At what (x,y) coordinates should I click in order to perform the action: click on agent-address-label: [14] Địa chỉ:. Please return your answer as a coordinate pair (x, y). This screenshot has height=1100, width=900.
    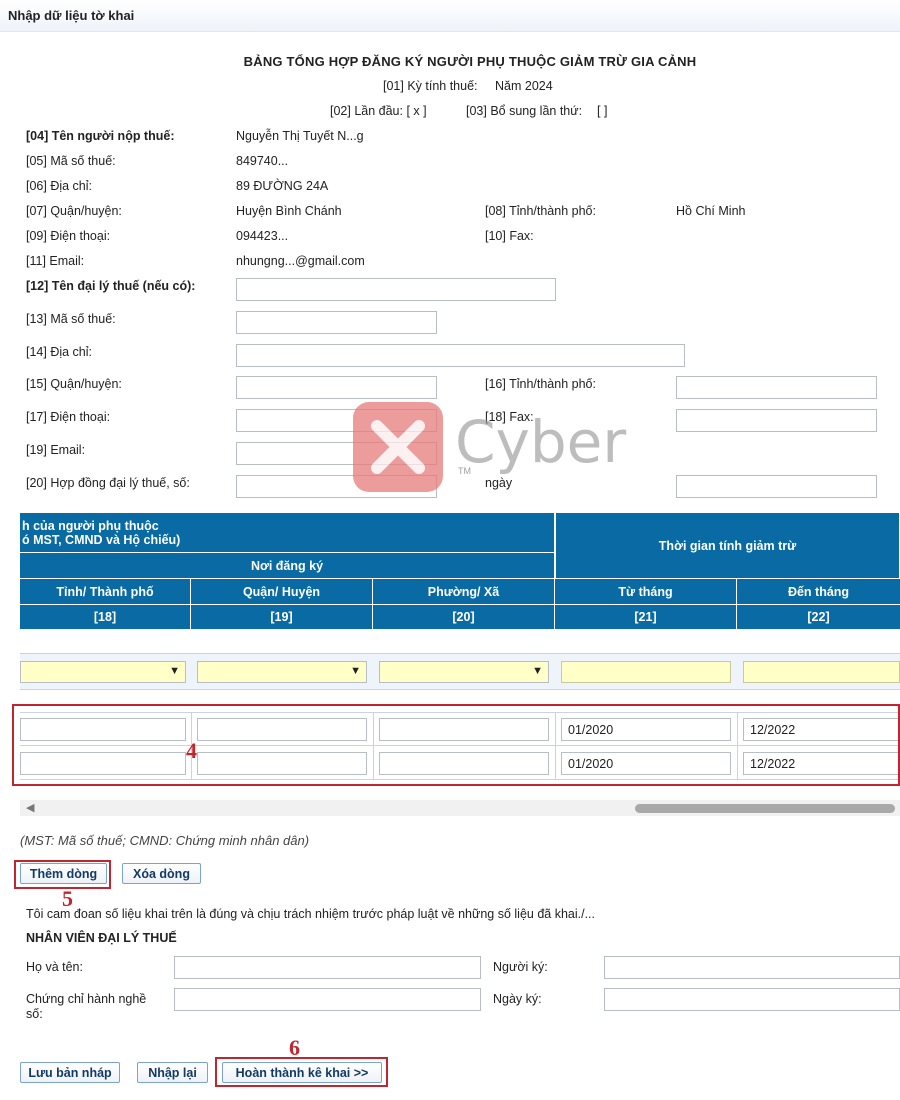
    Looking at the image, I should click on (59, 352).